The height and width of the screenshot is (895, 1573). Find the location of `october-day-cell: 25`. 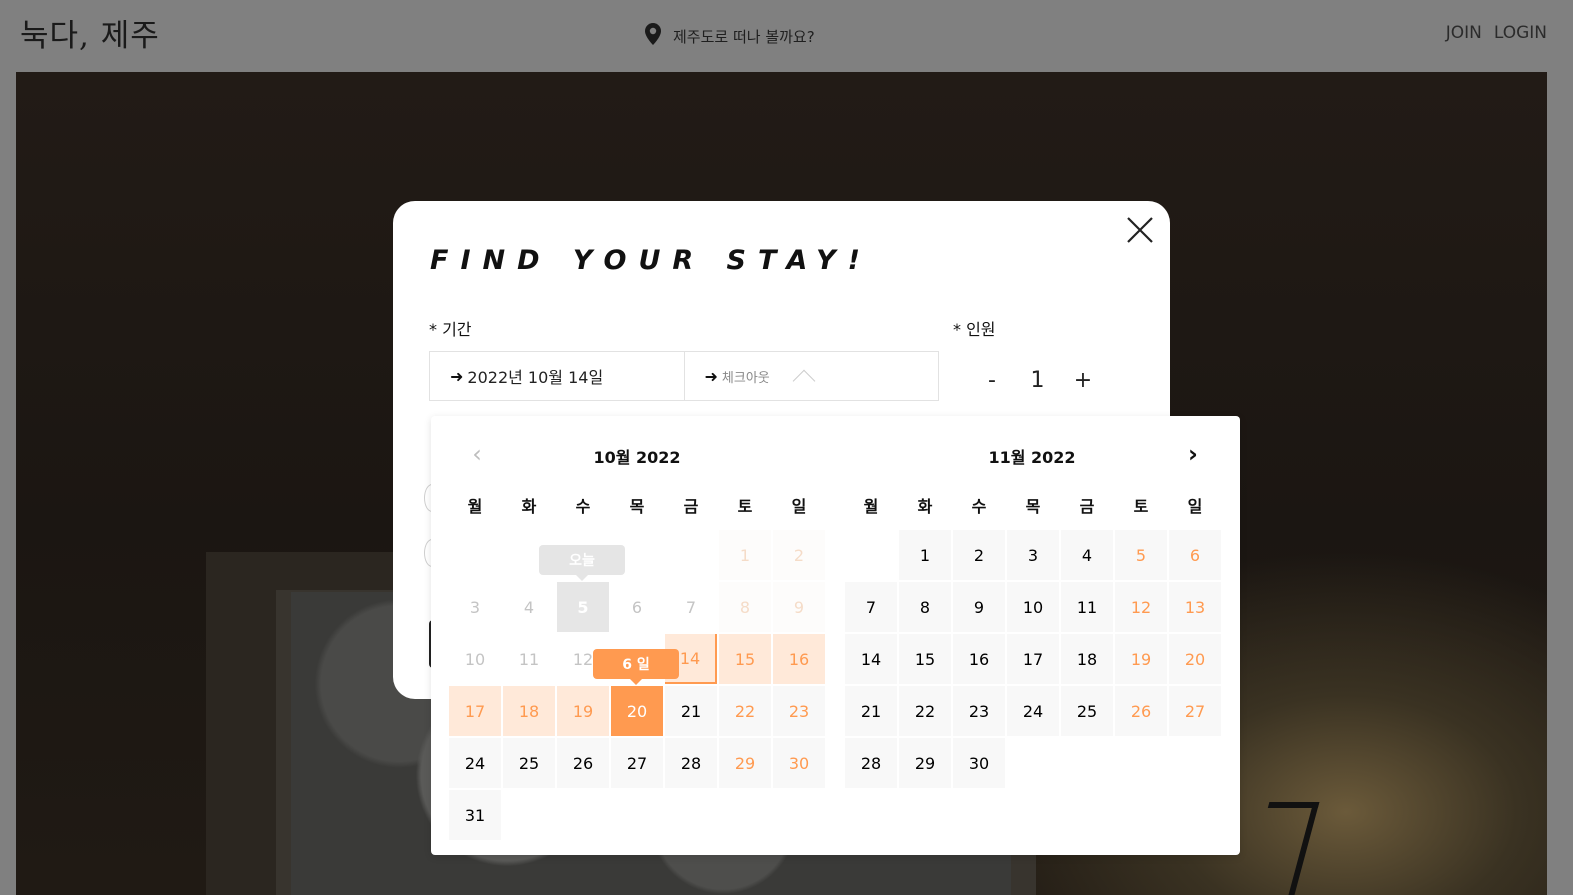

october-day-cell: 25 is located at coordinates (529, 763).